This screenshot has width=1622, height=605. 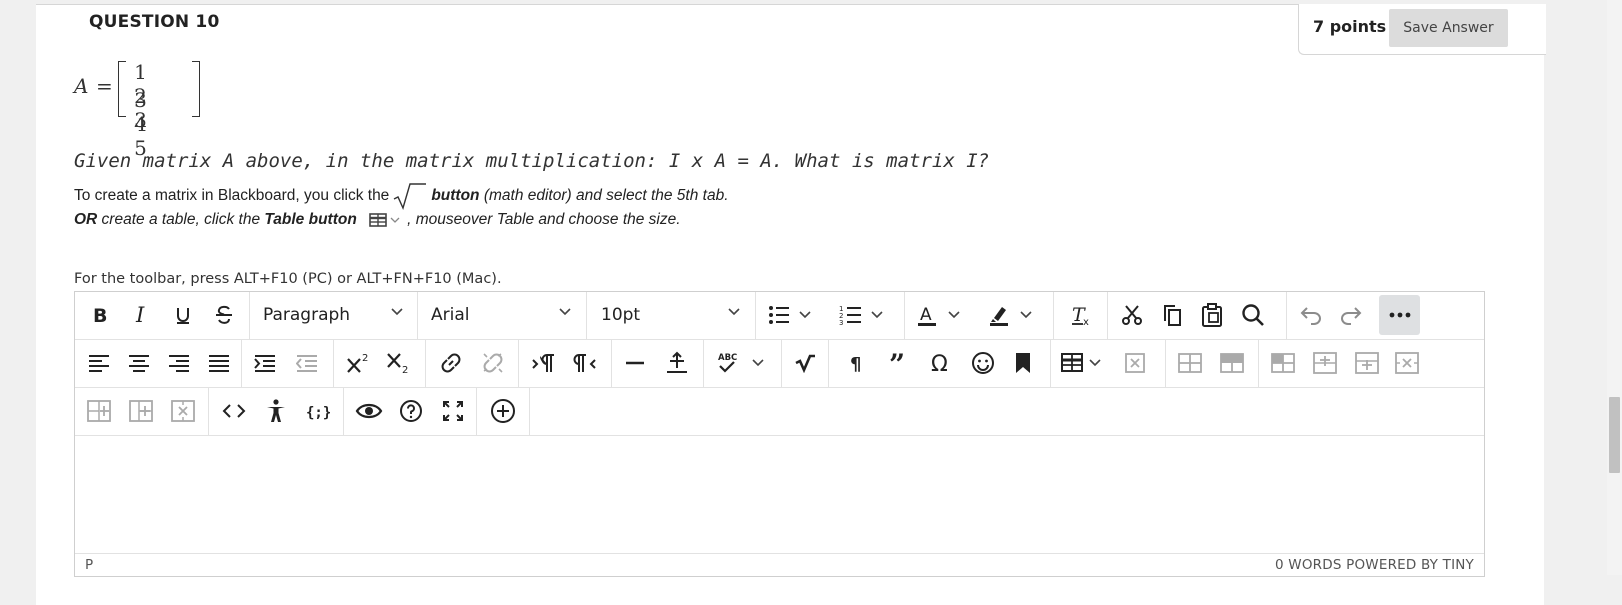 What do you see at coordinates (219, 363) in the screenshot?
I see `justify-icon` at bounding box center [219, 363].